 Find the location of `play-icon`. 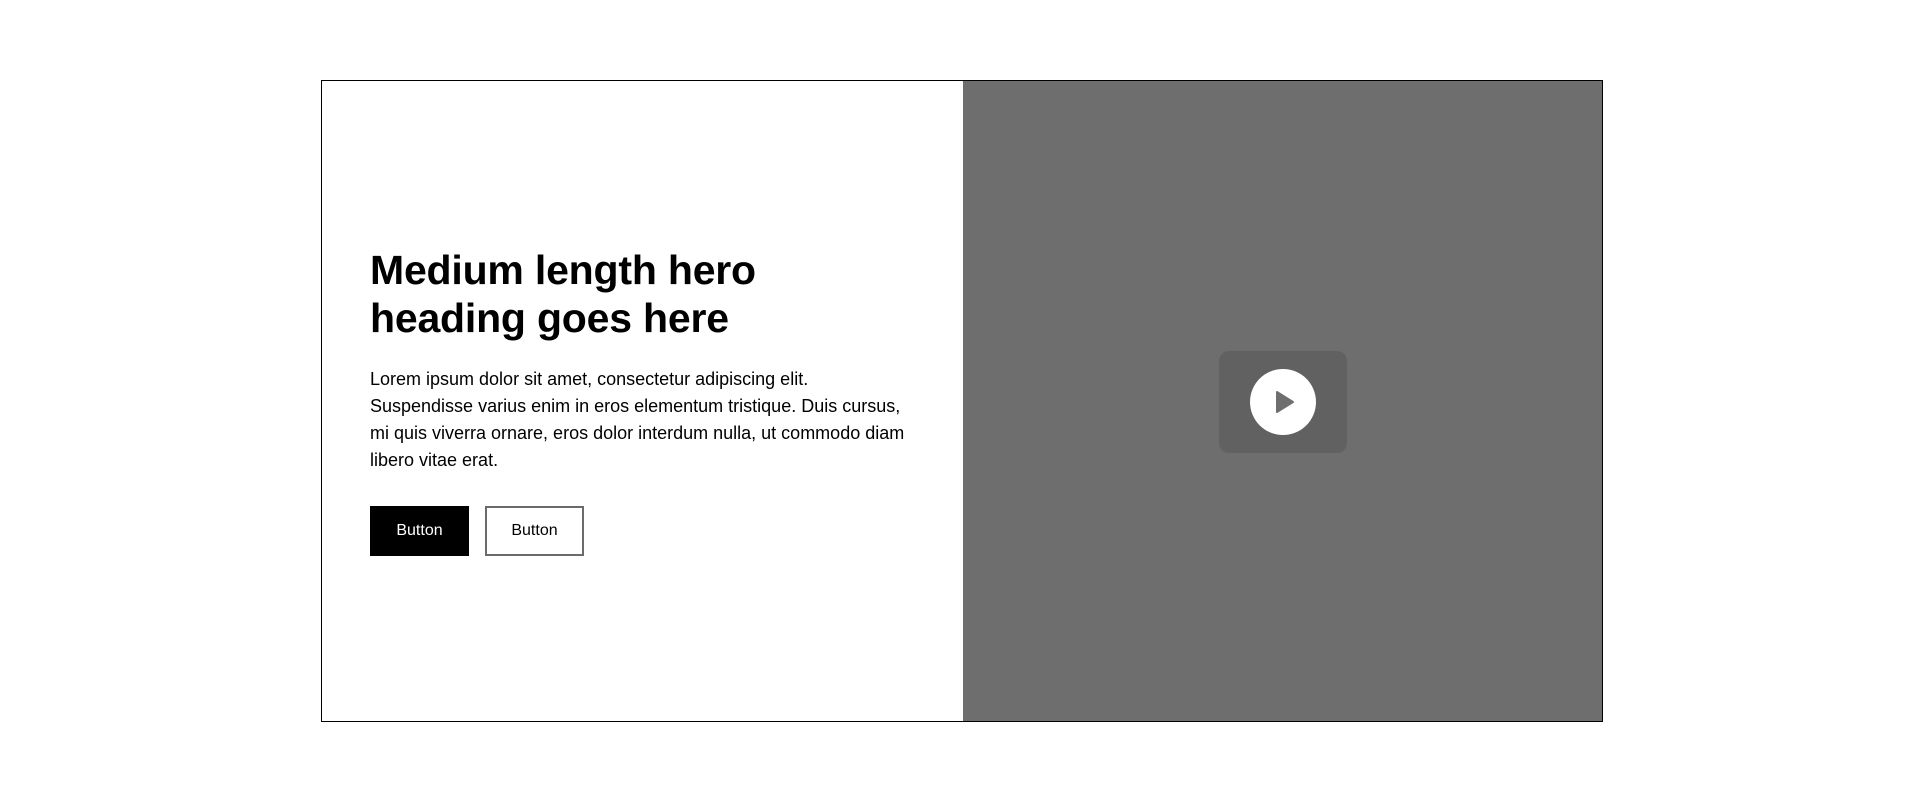

play-icon is located at coordinates (1285, 402).